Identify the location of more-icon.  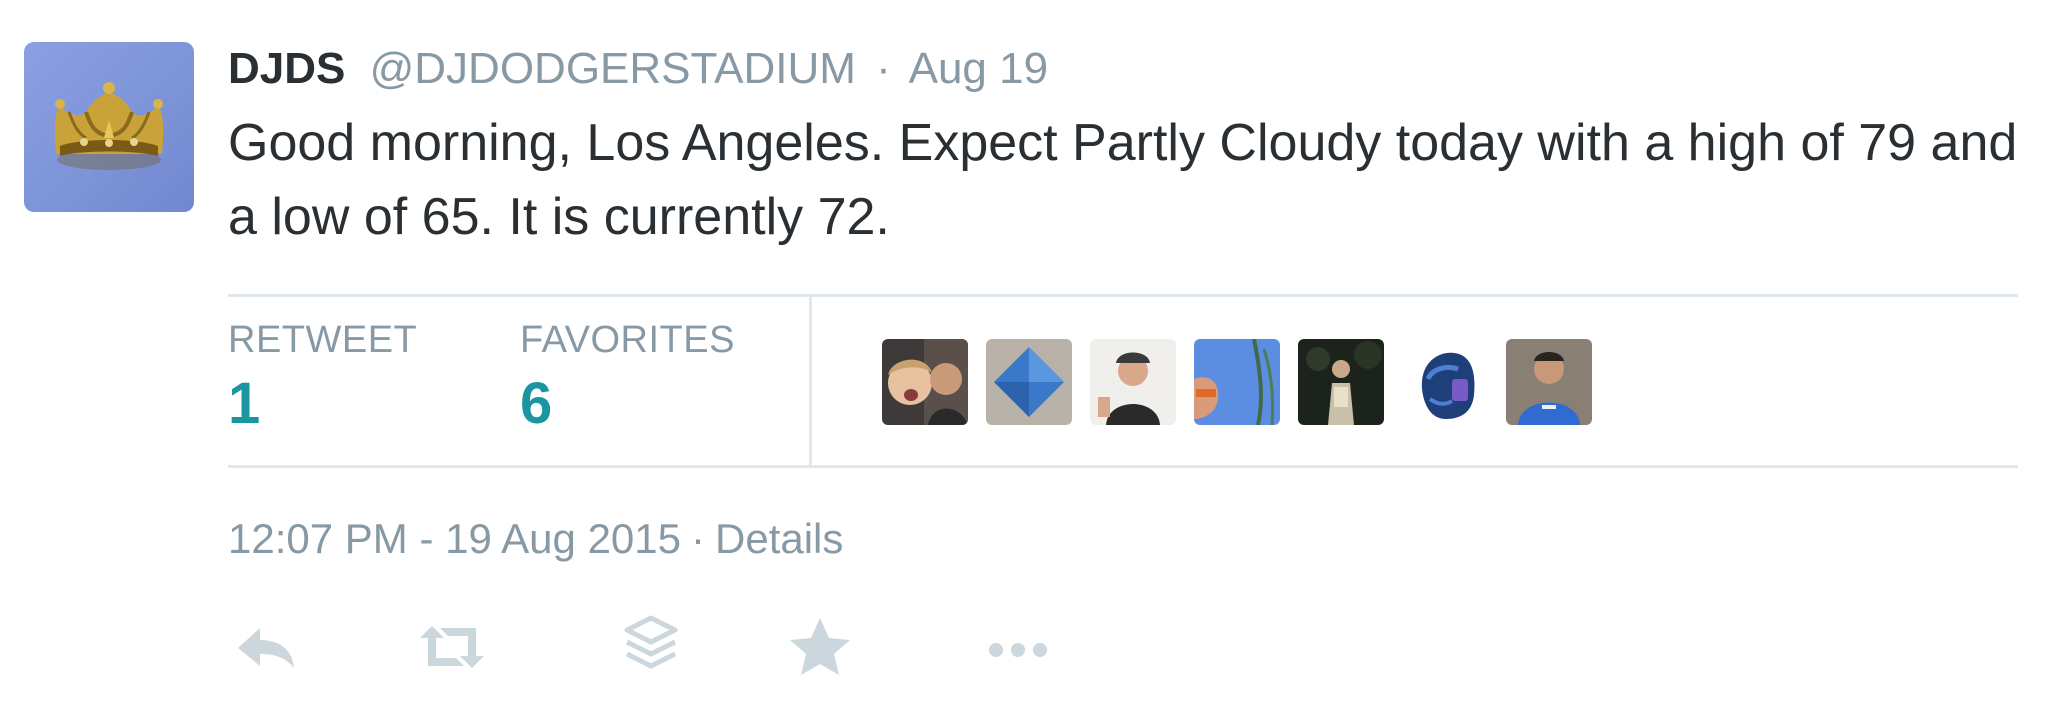
(1018, 650).